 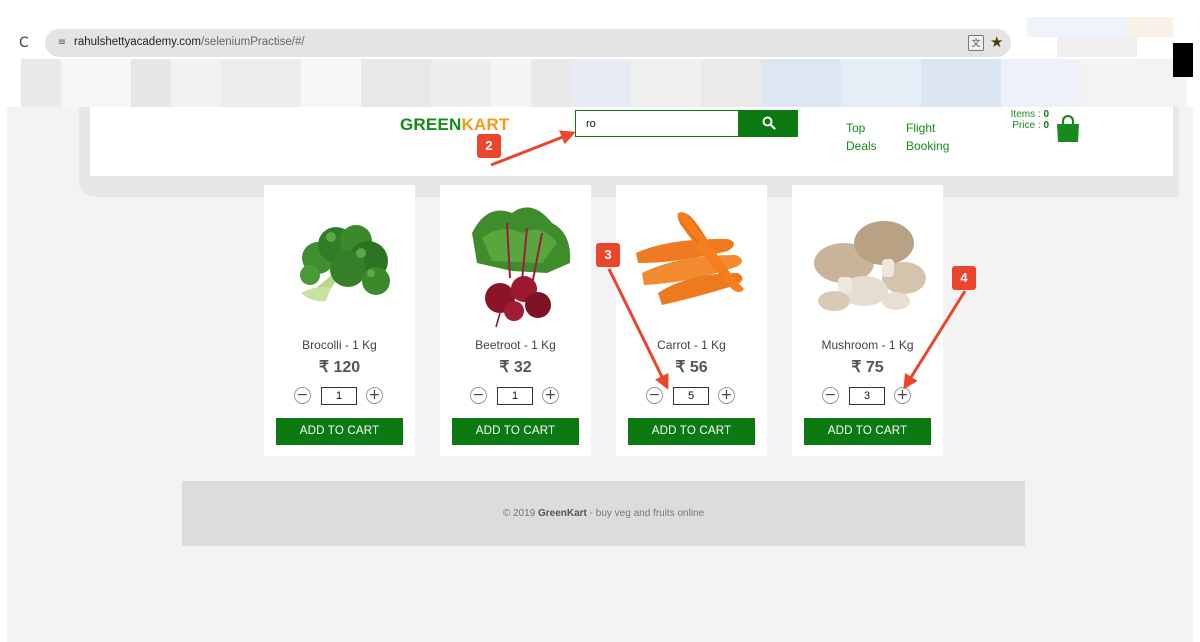 I want to click on bookmark-star-icon: ★, so click(x=996, y=42).